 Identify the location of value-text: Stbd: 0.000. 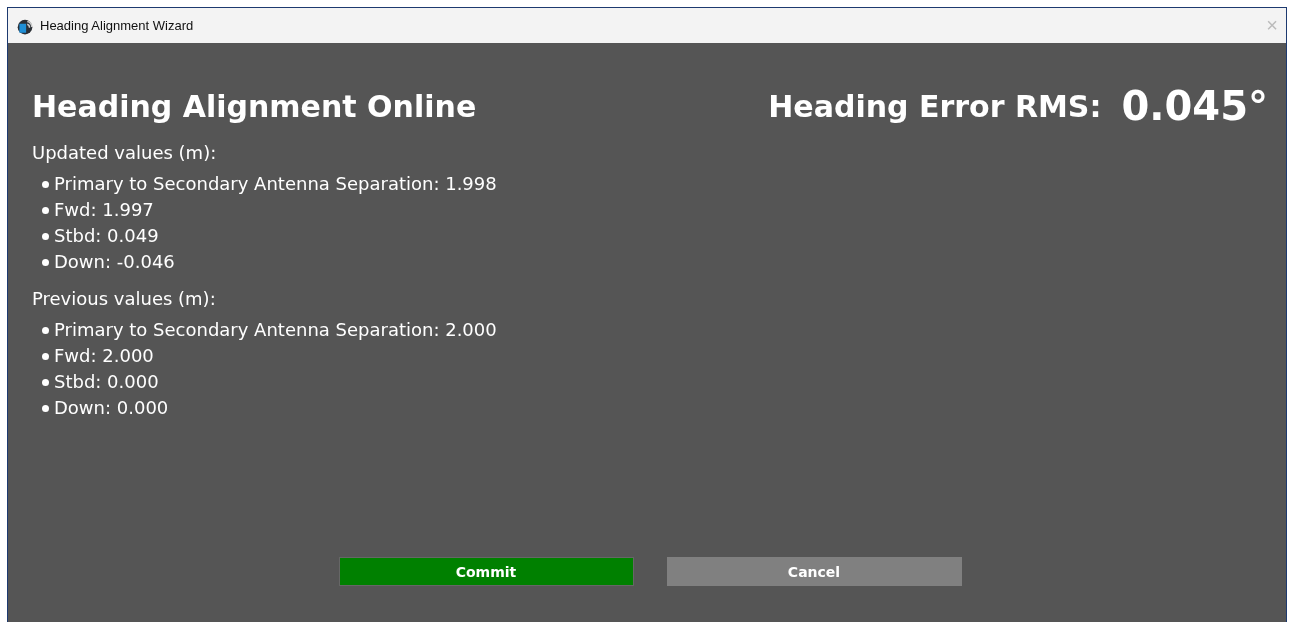
(106, 382).